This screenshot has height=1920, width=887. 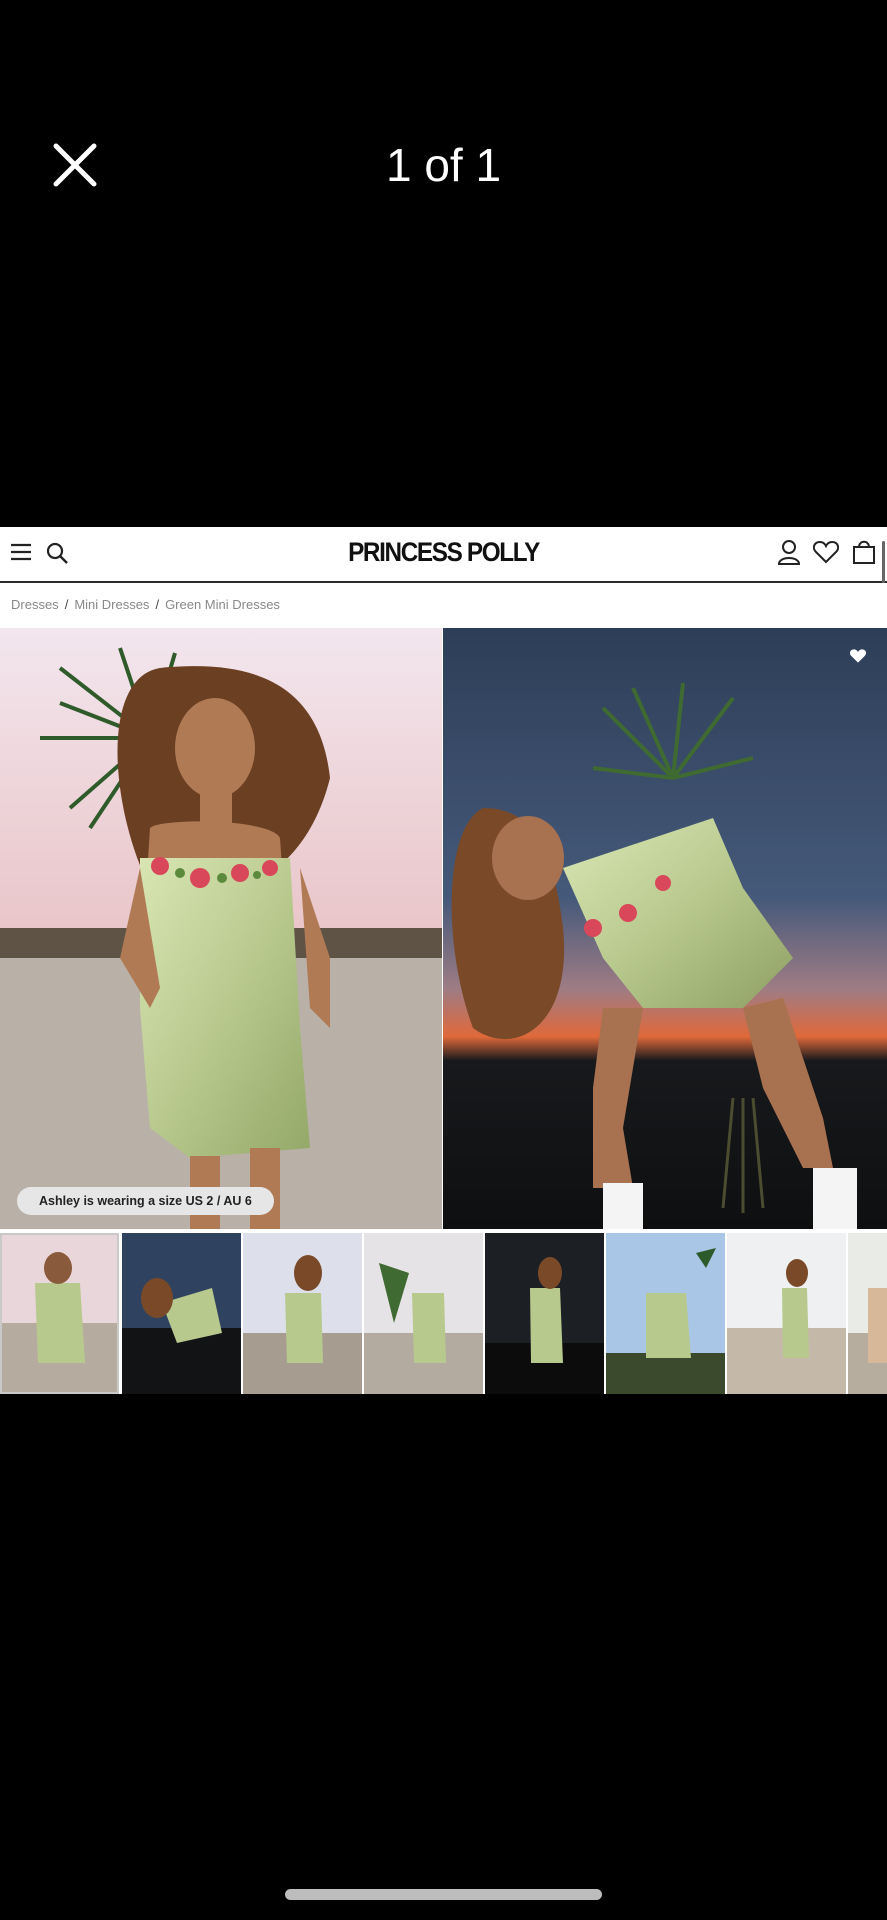 I want to click on heart-icon, so click(x=858, y=656).